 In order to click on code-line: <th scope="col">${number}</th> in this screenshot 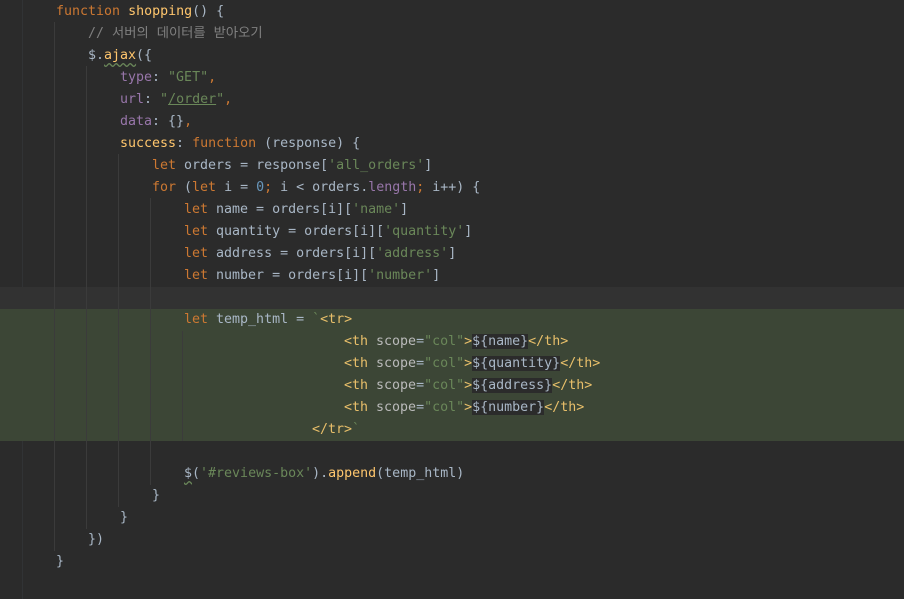, I will do `click(452, 408)`.